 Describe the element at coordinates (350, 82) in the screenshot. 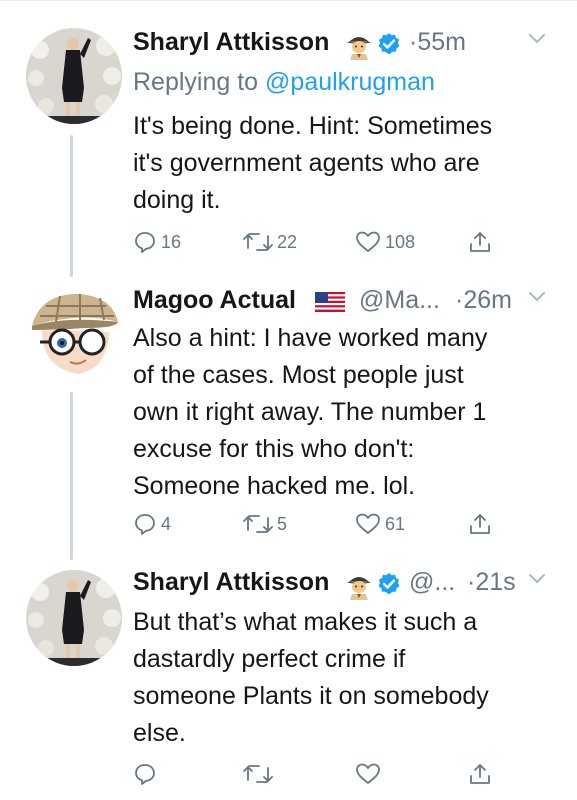

I see `mention-link: @paulkrugman` at that location.